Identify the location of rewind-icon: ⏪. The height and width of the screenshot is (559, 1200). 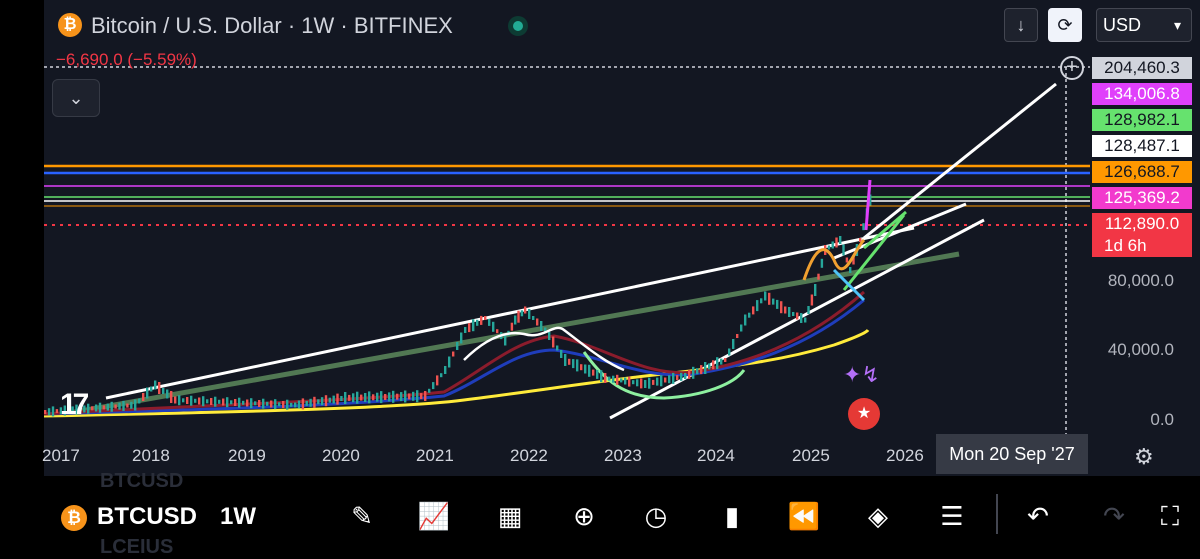
(804, 516).